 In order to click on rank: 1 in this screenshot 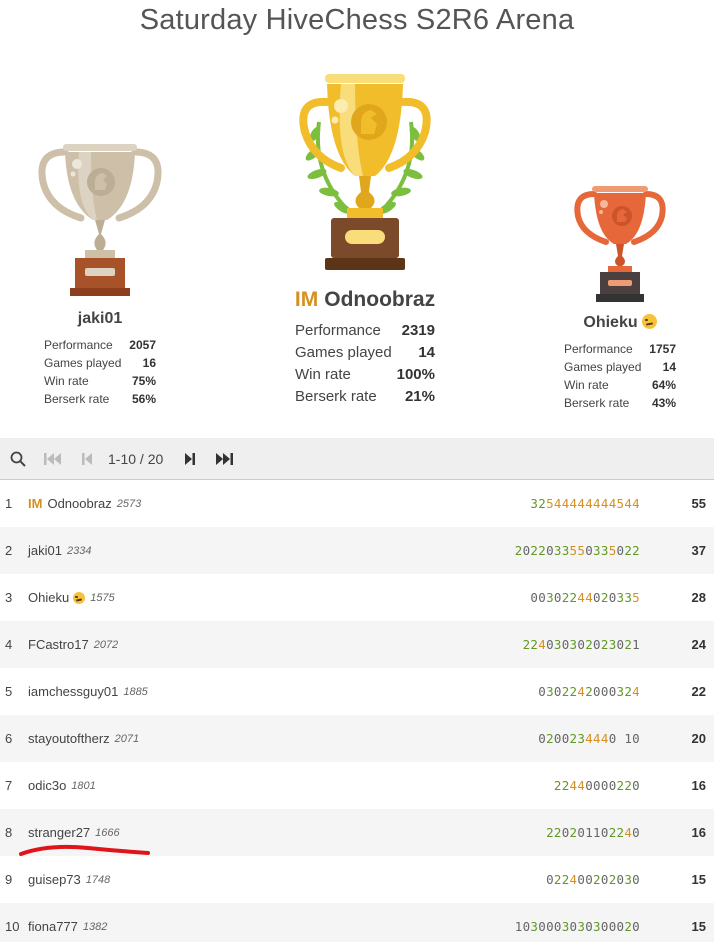, I will do `click(9, 503)`.